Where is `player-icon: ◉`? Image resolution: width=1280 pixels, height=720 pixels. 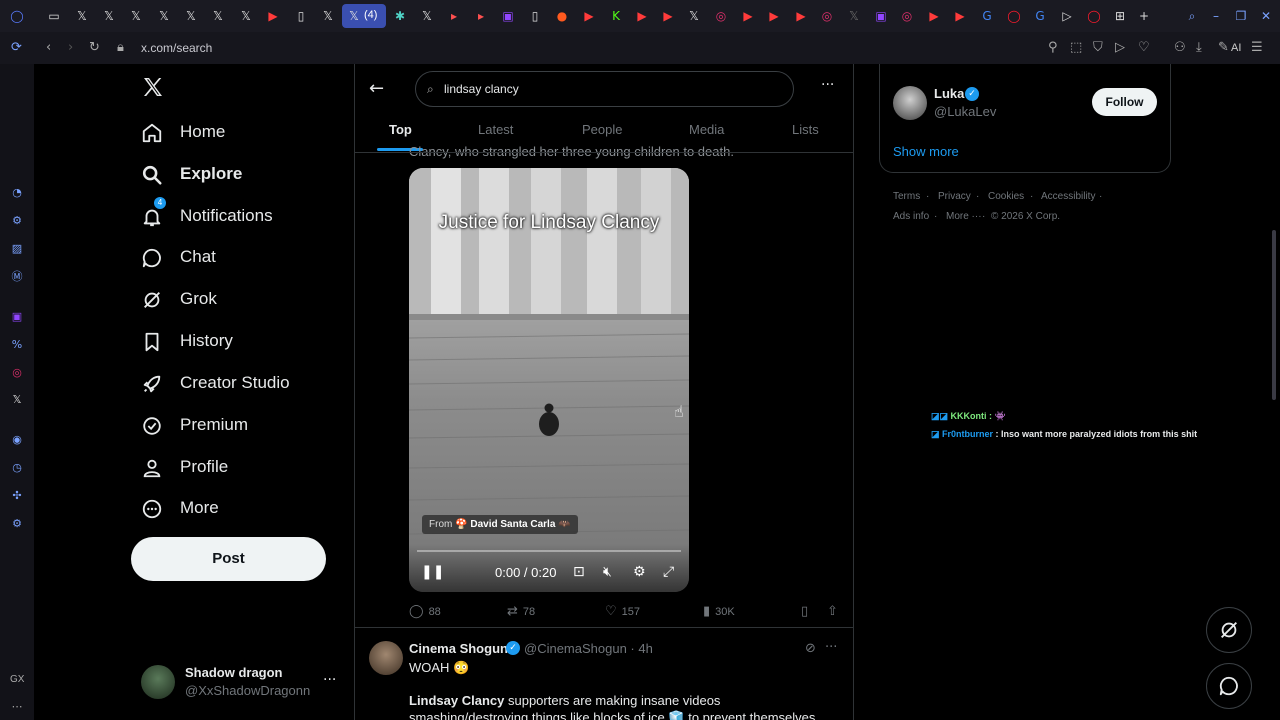
player-icon: ◉ is located at coordinates (17, 440).